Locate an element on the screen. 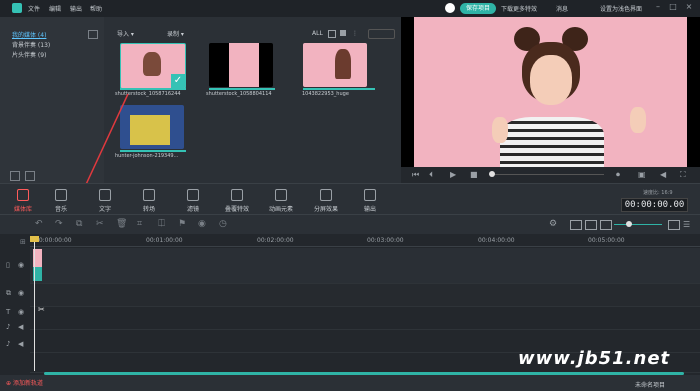  fullscreen-icon: ⛶ is located at coordinates (683, 175).